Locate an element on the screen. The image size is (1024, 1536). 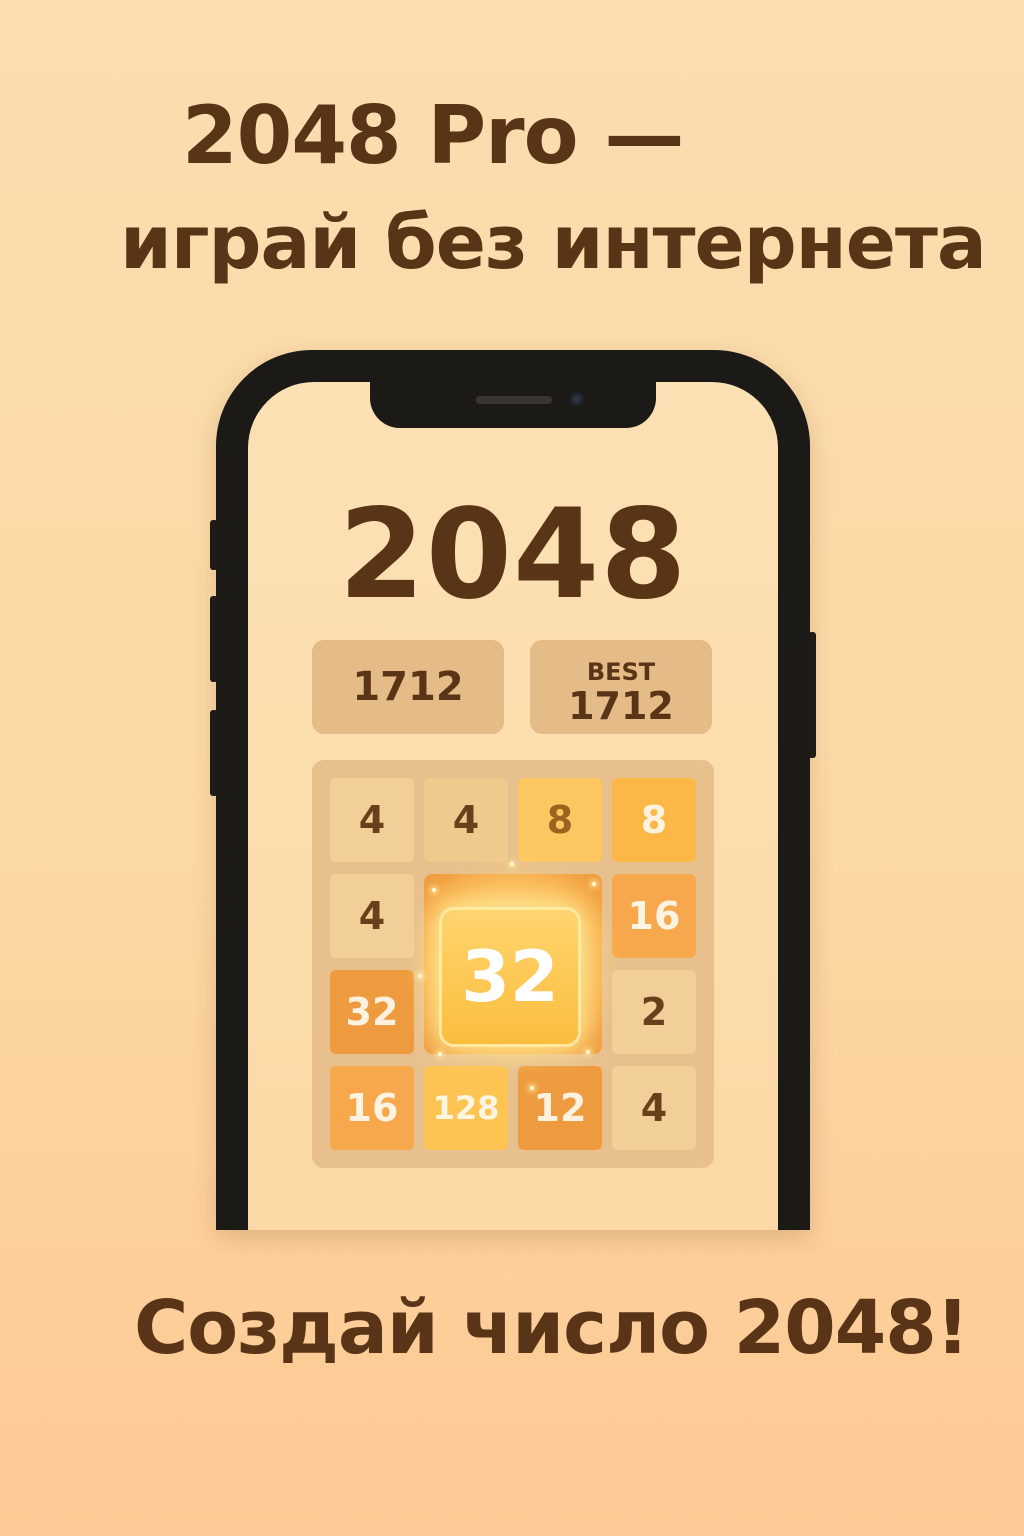
score-value: 1712 is located at coordinates (408, 687).